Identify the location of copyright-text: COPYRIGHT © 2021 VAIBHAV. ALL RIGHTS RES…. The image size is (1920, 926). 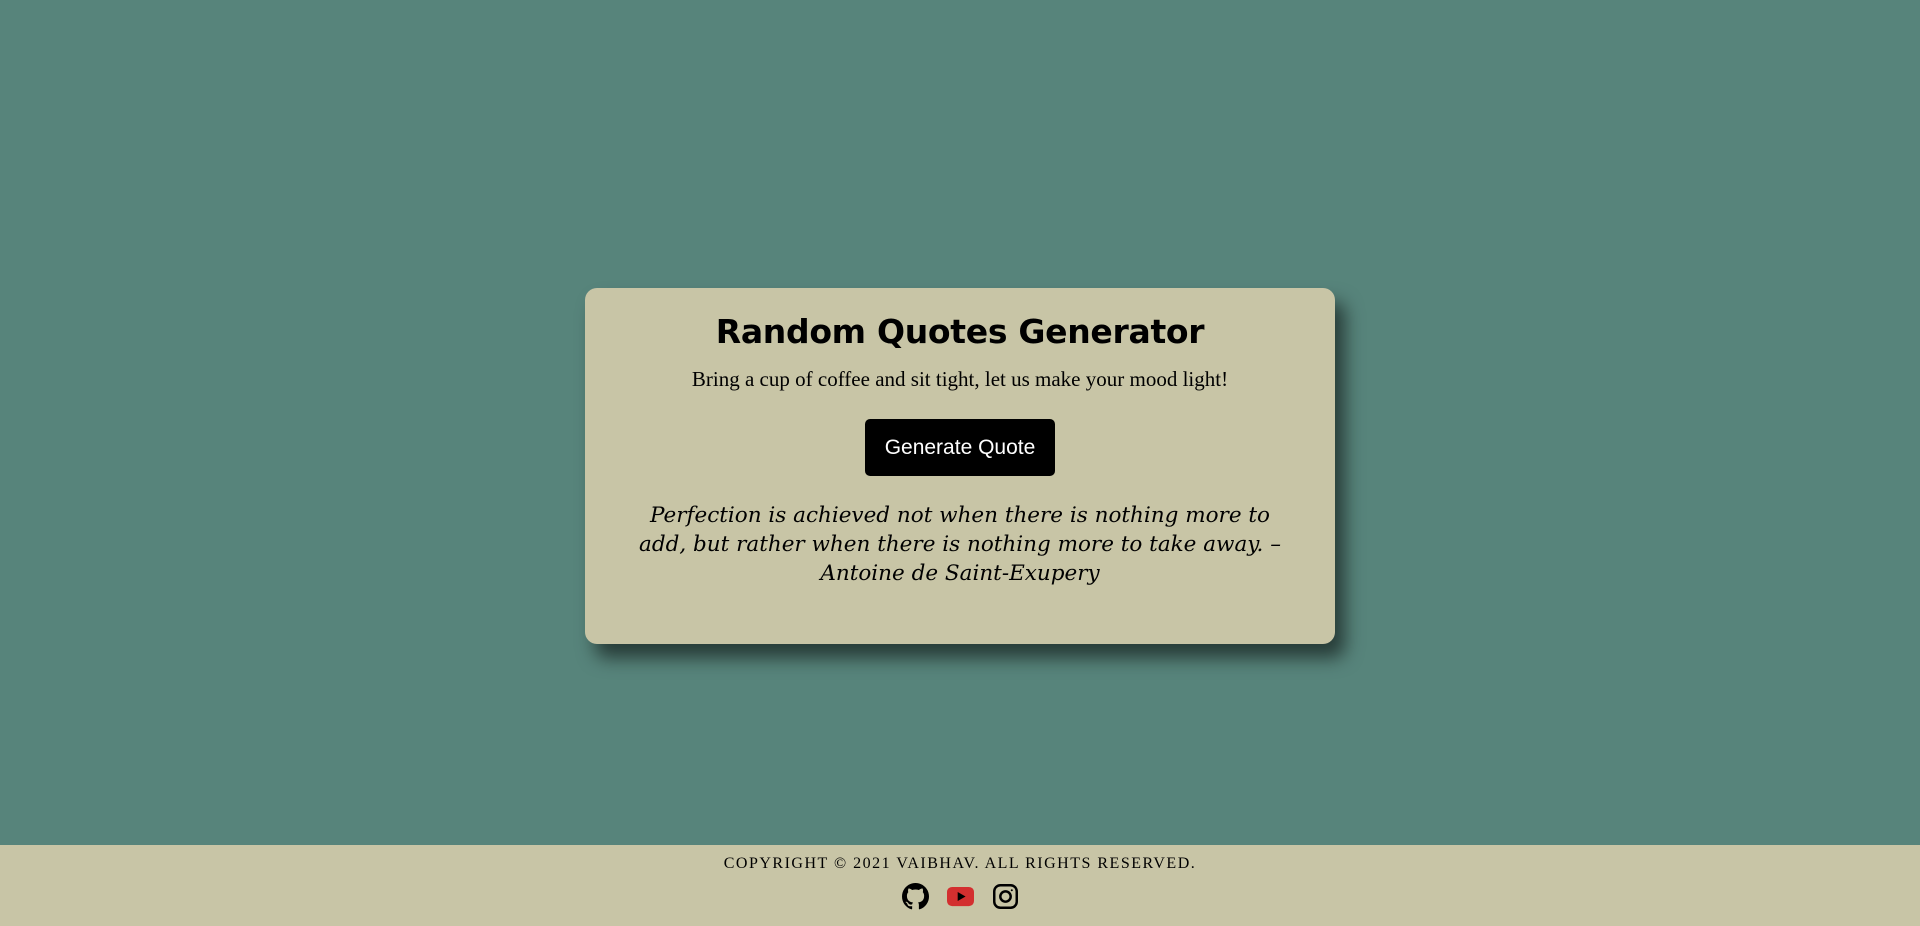
(960, 863).